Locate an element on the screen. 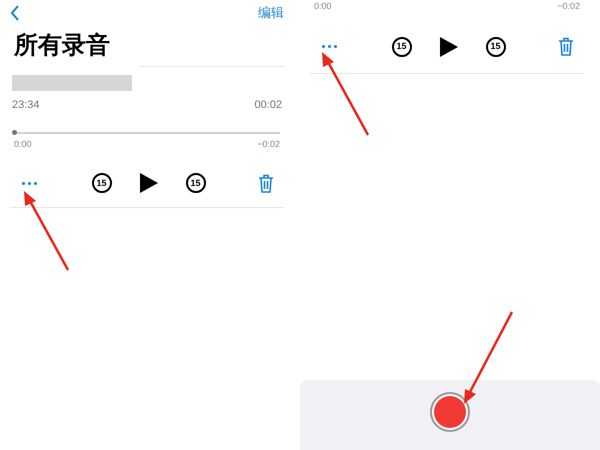  progress-thumb is located at coordinates (14, 132).